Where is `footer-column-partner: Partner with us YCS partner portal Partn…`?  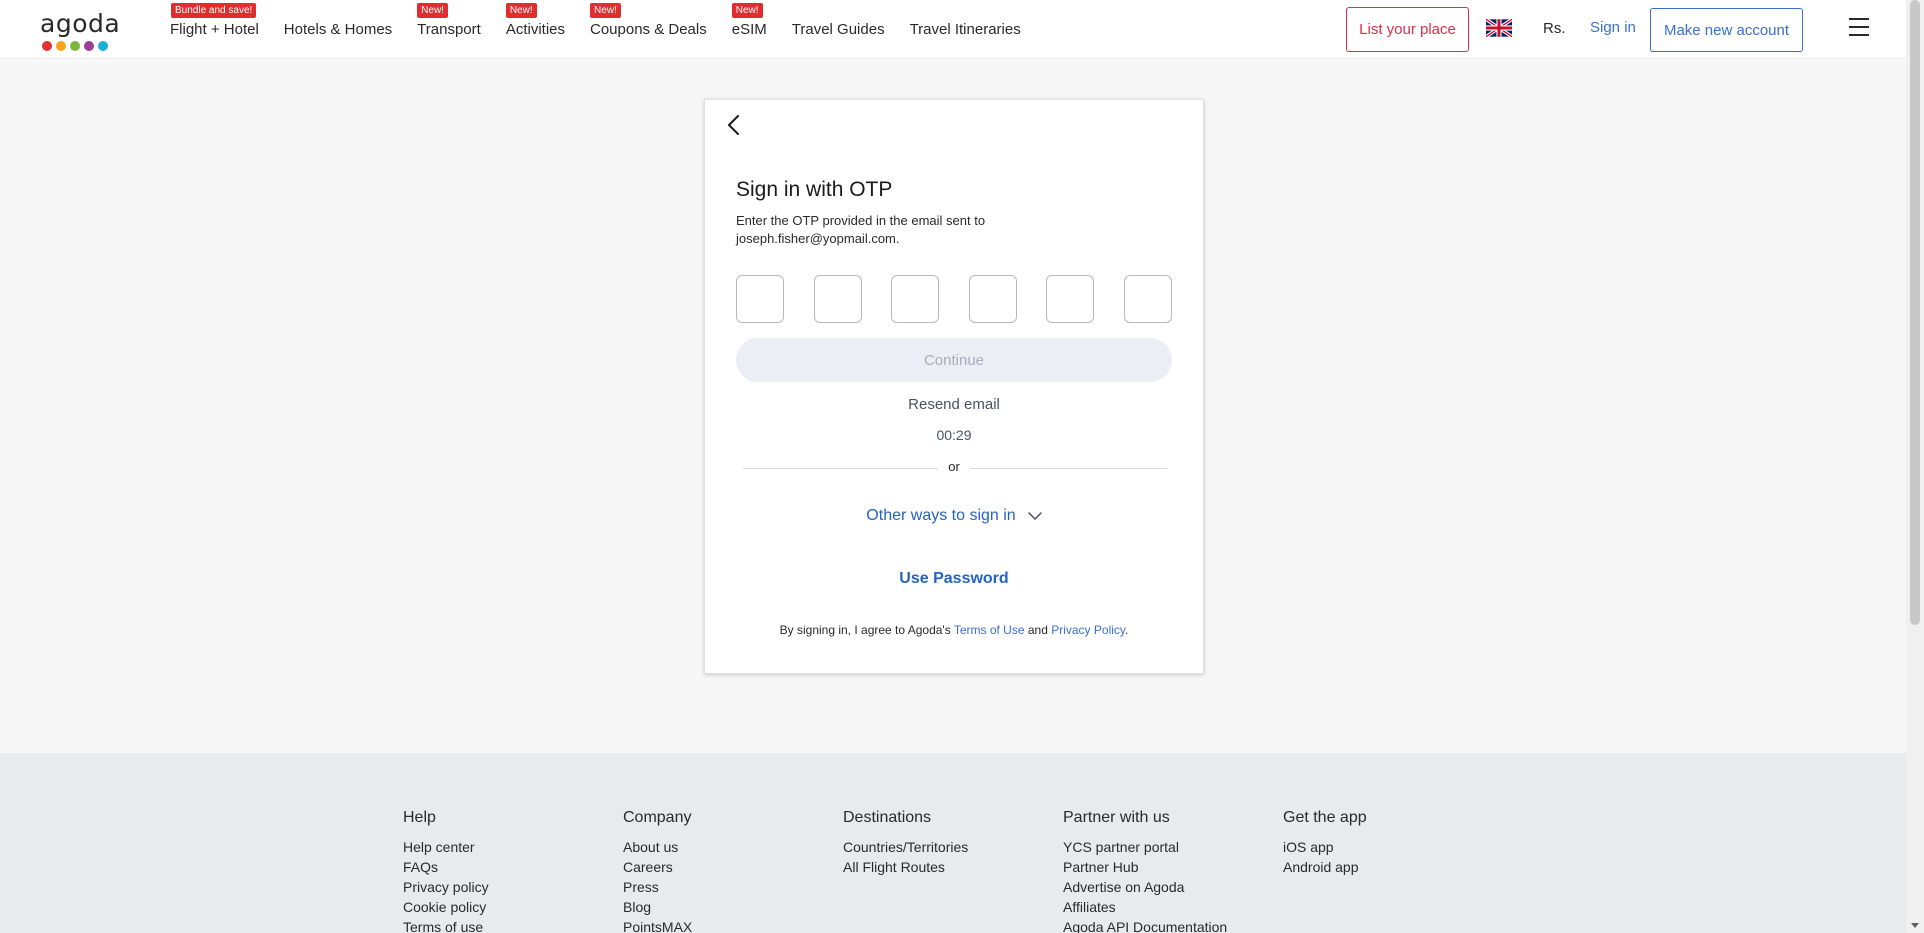
footer-column-partner: Partner with us YCS partner portal Partn… is located at coordinates (1145, 871).